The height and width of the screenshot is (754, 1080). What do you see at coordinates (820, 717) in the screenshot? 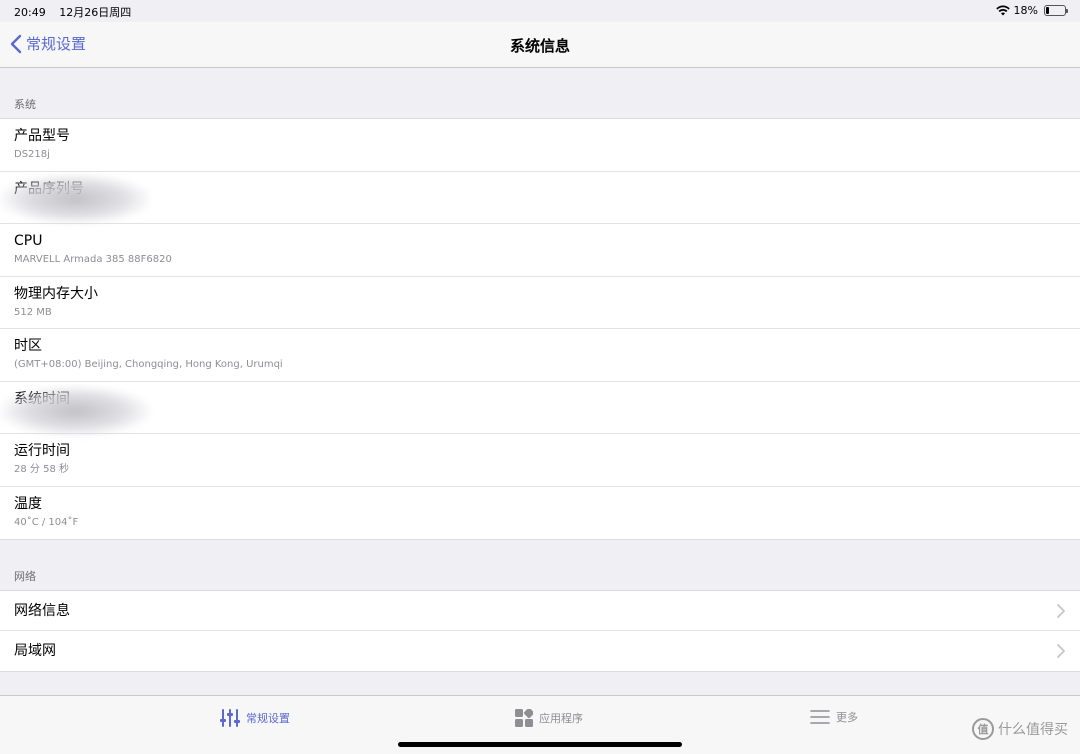
I see `menu-lines-icon` at bounding box center [820, 717].